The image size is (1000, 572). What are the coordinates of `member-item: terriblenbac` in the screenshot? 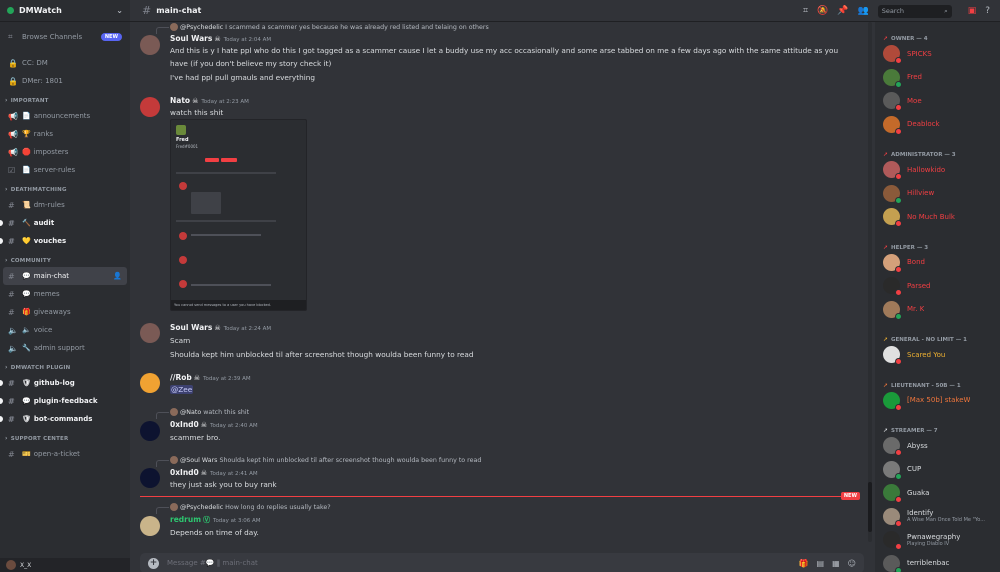 It's located at (937, 562).